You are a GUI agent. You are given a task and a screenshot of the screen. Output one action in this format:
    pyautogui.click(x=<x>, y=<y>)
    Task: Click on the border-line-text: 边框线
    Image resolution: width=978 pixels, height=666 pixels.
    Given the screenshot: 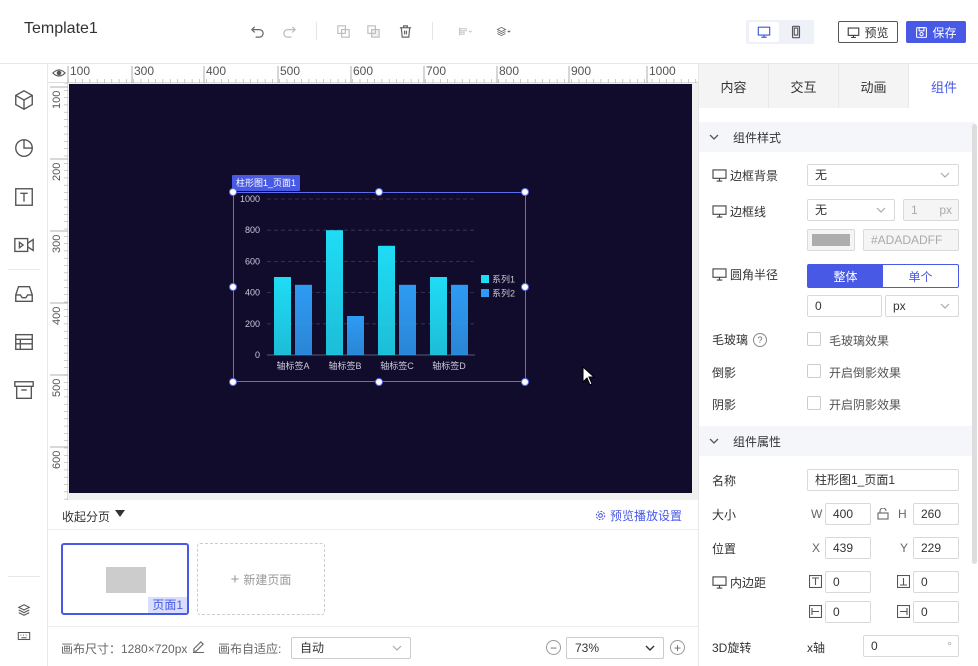 What is the action you would take?
    pyautogui.click(x=748, y=212)
    